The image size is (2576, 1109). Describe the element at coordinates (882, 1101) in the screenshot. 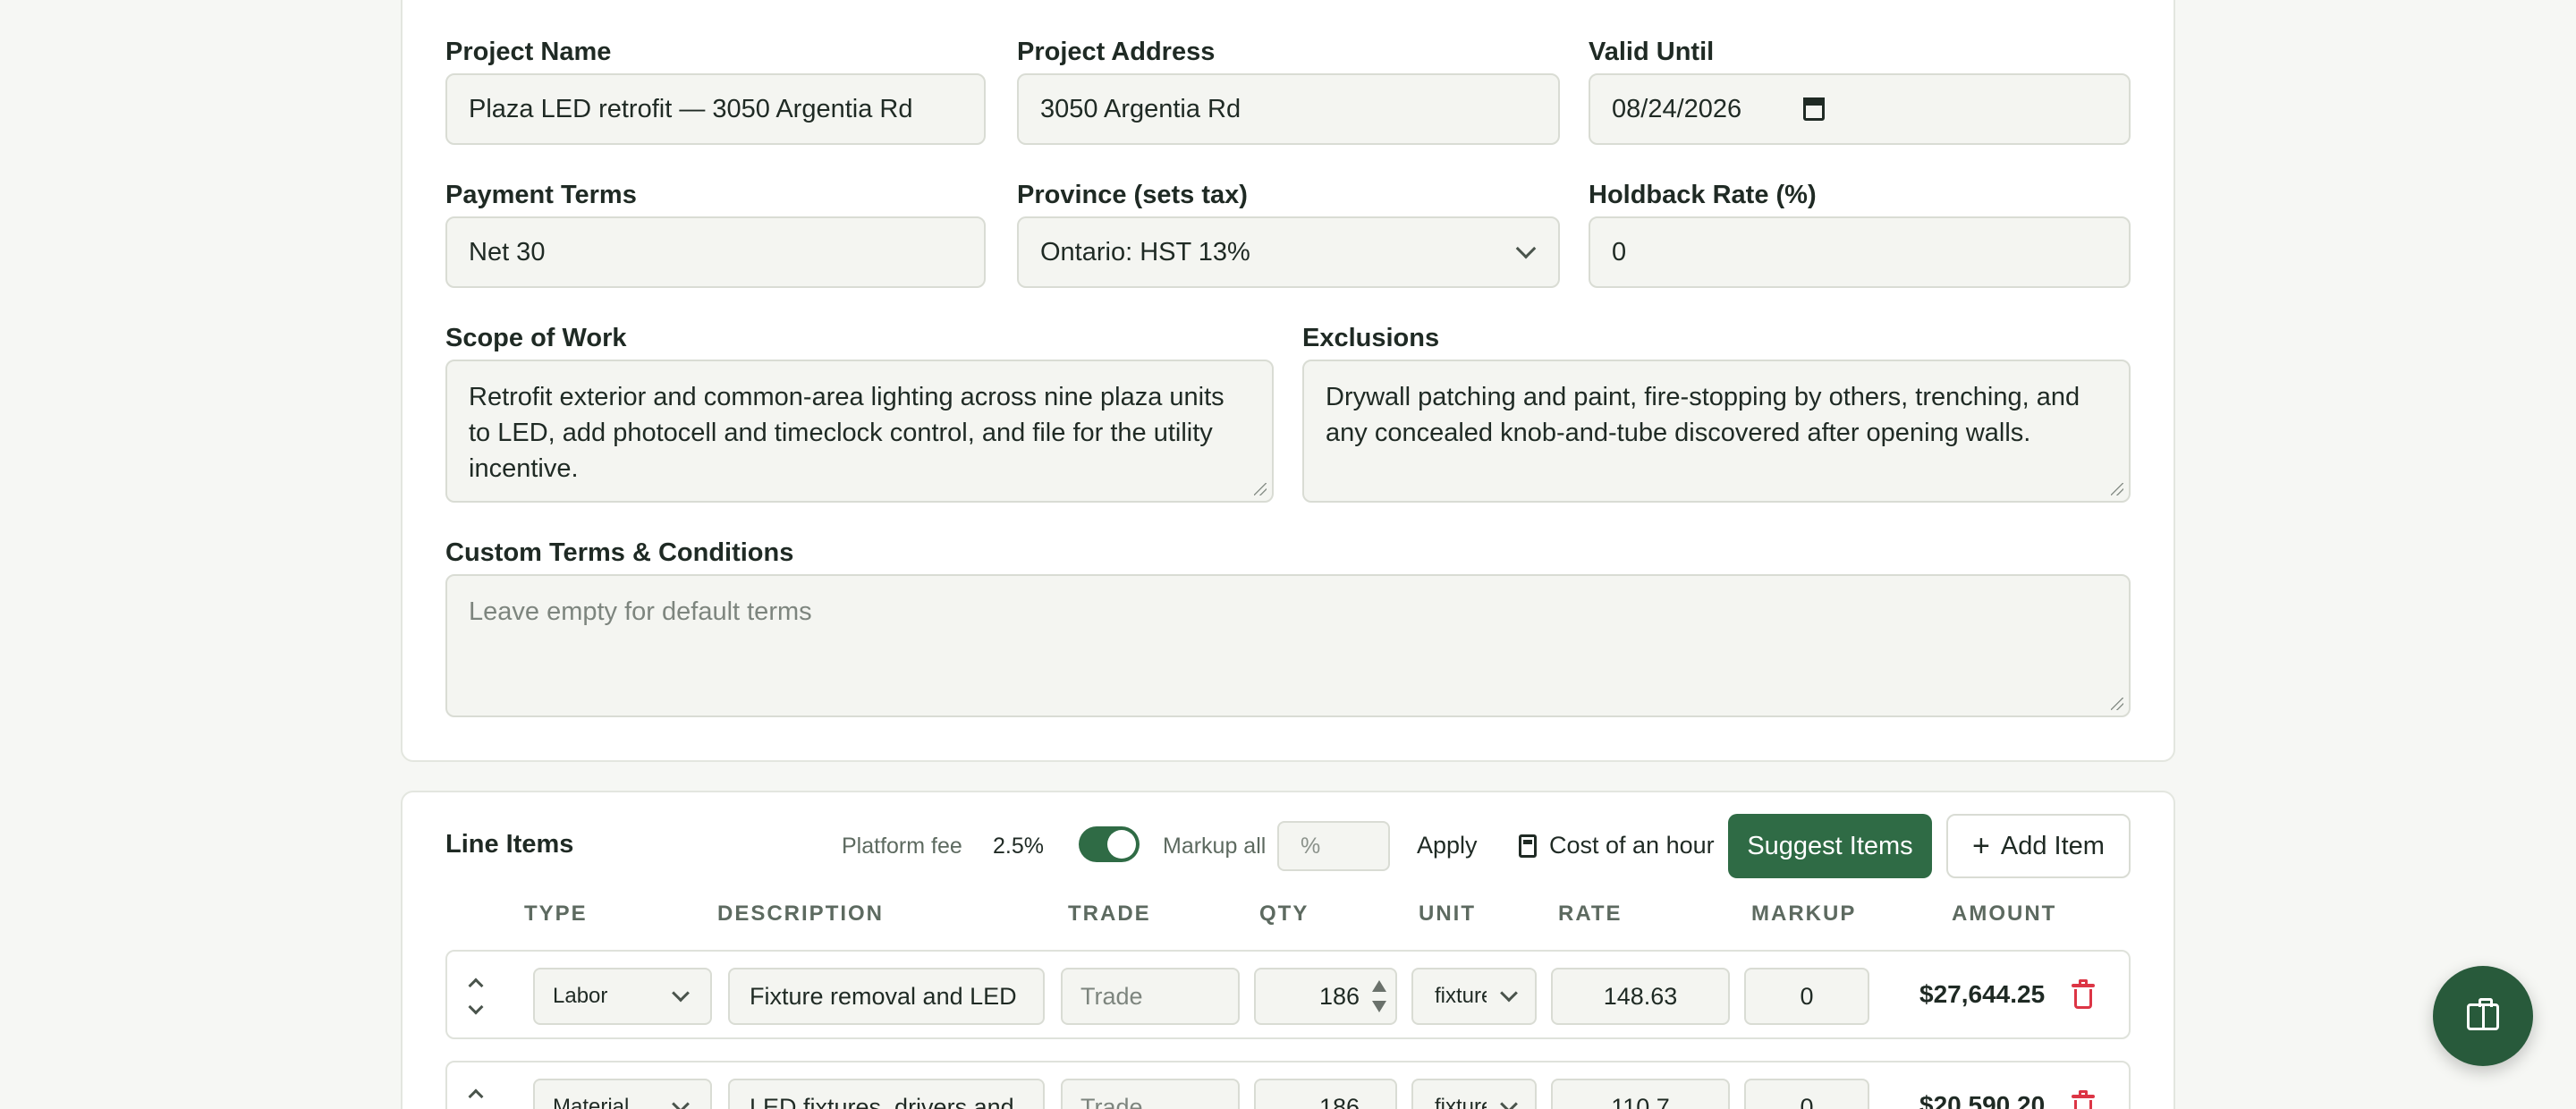

I see `description-value: LED fixtures, drivers and` at that location.